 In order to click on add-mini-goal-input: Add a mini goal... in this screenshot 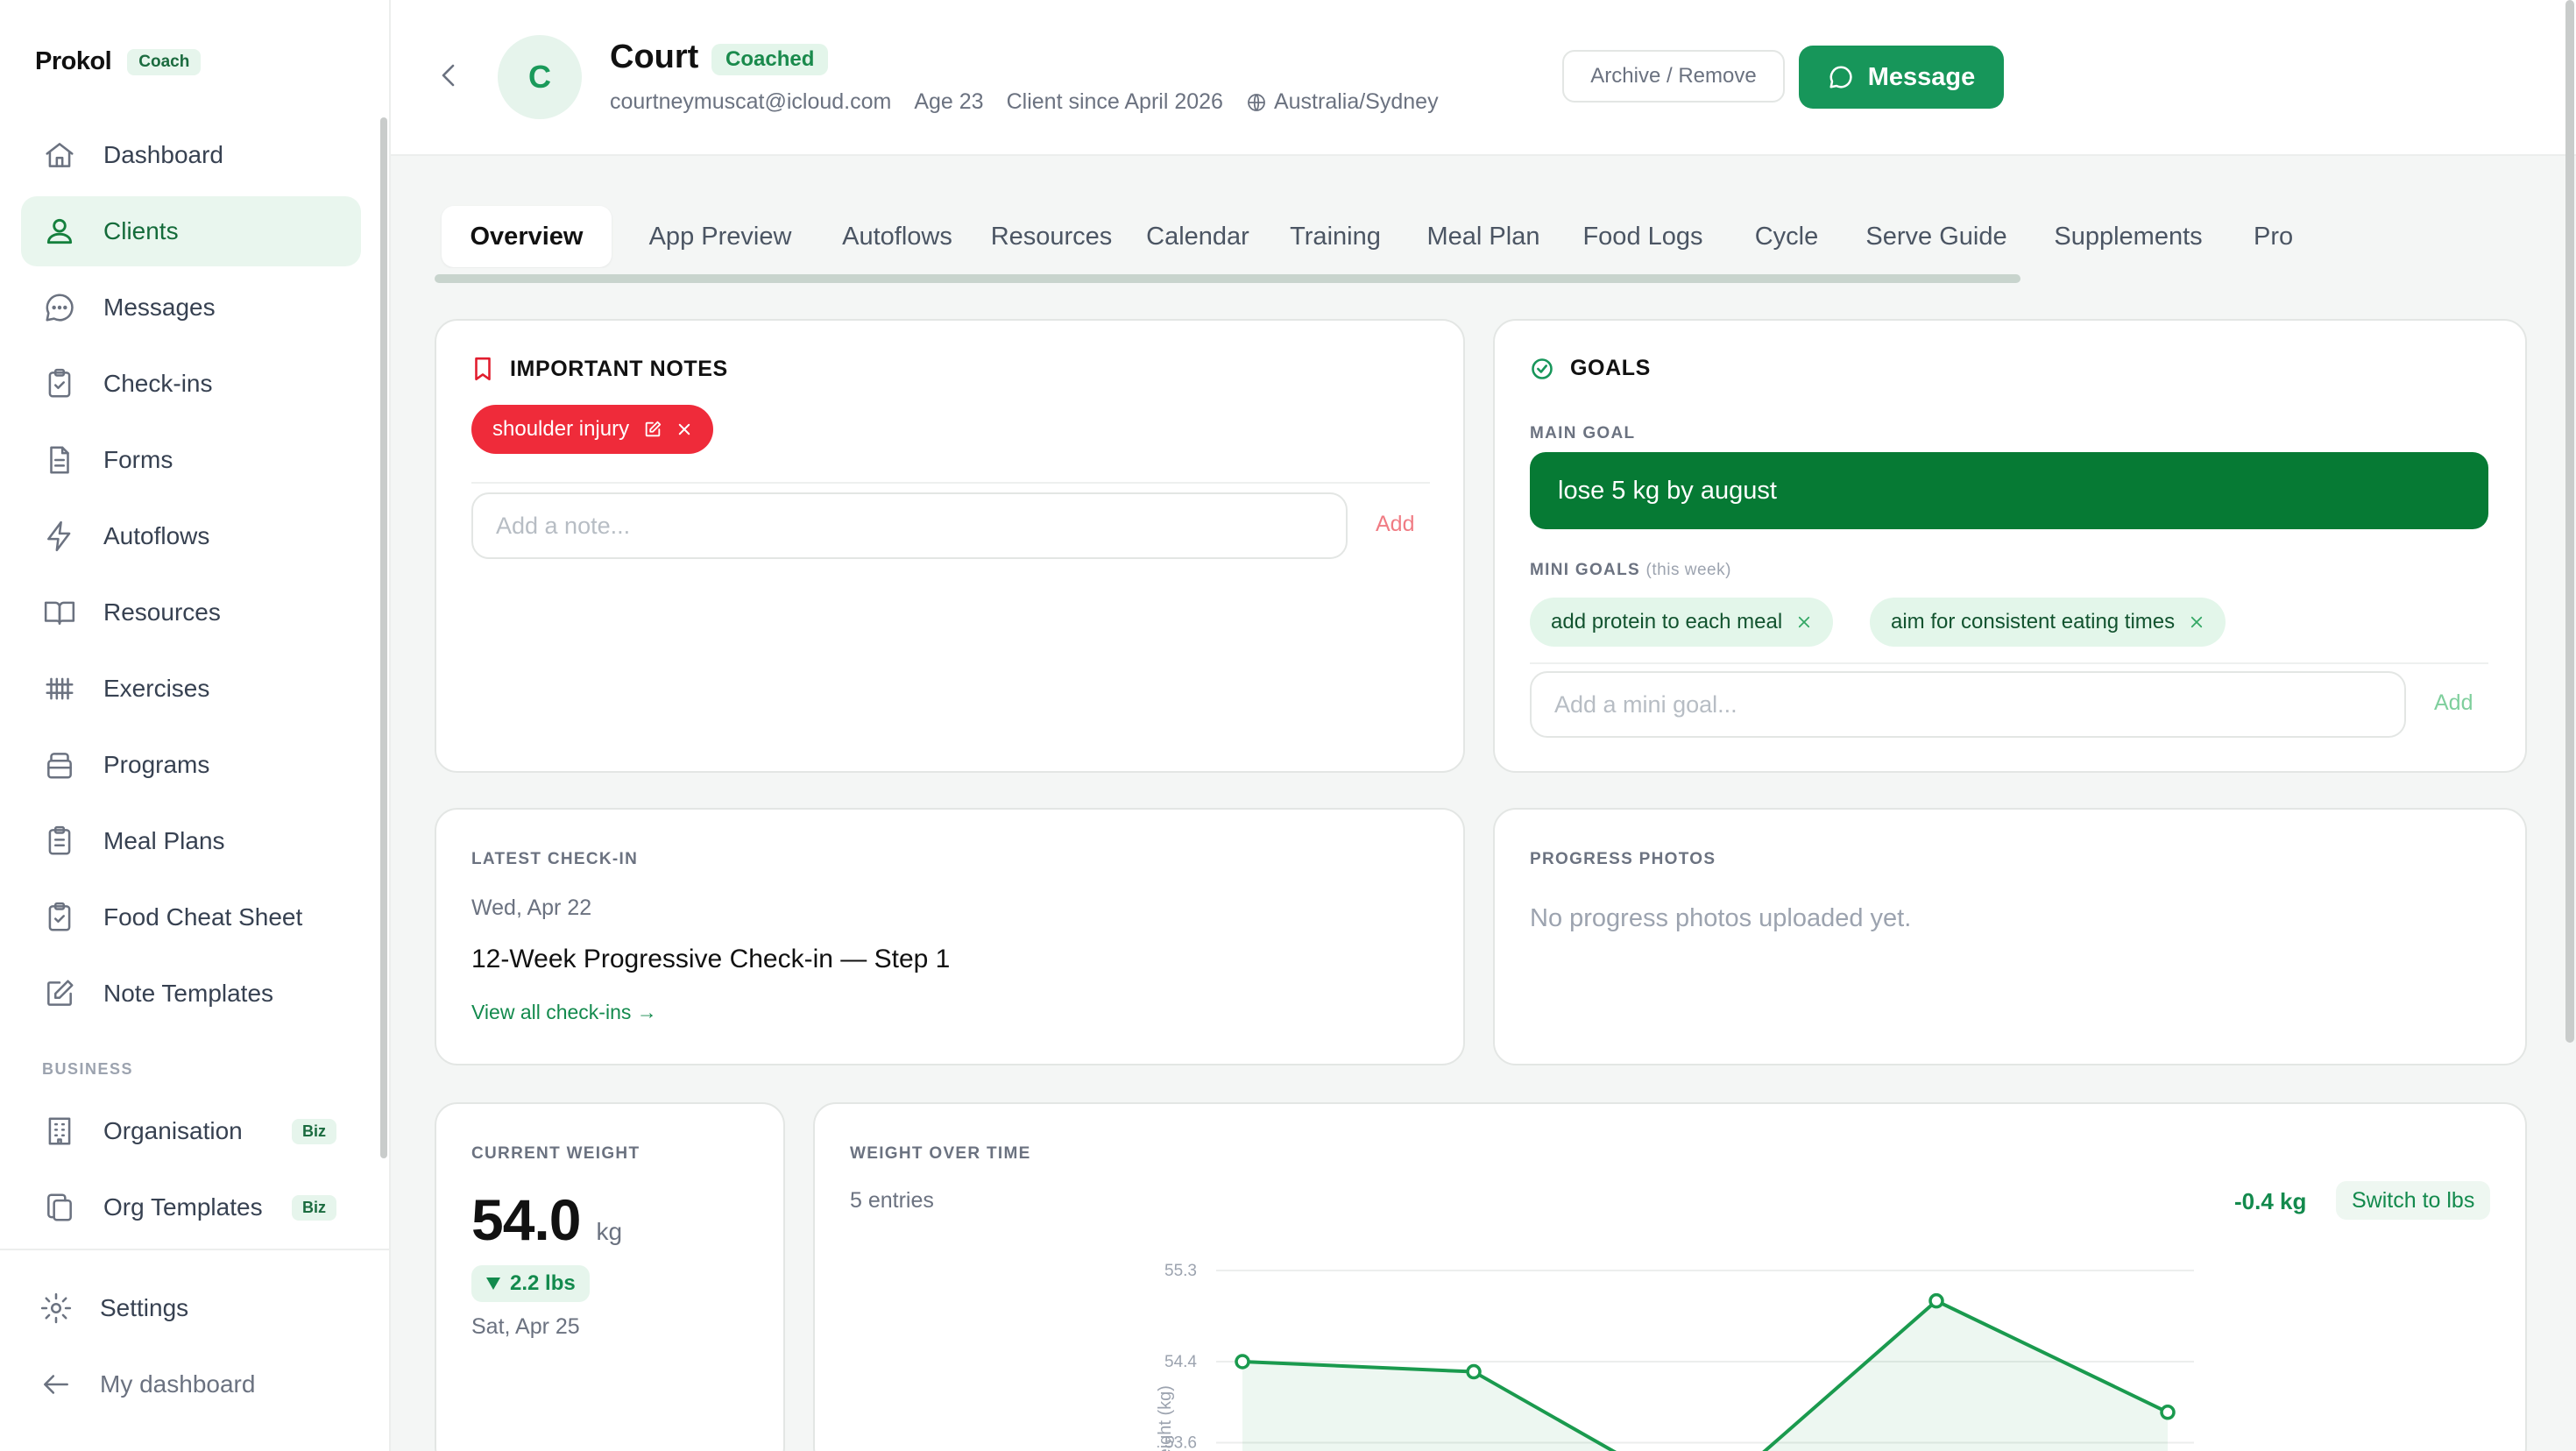, I will do `click(1968, 704)`.